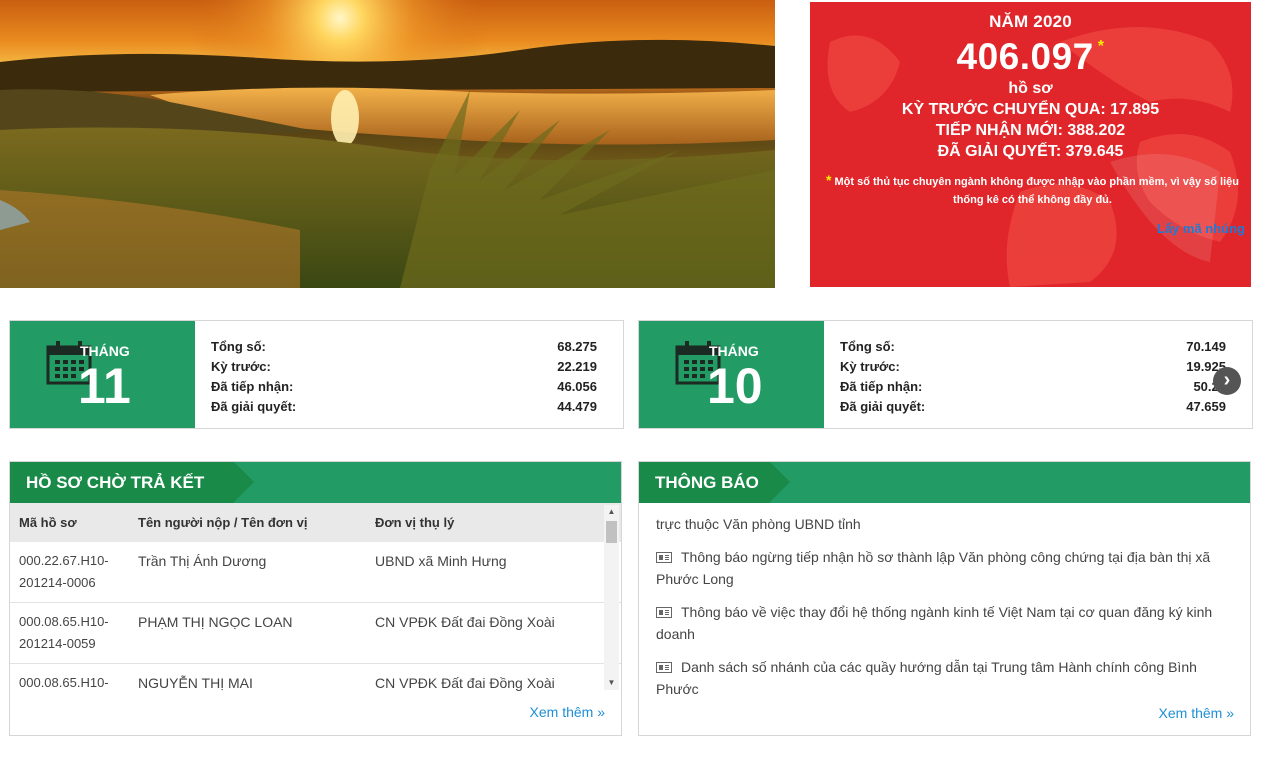 This screenshot has height=764, width=1268. What do you see at coordinates (404, 349) in the screenshot?
I see `month-stat-row: Tổng số: 68.275` at bounding box center [404, 349].